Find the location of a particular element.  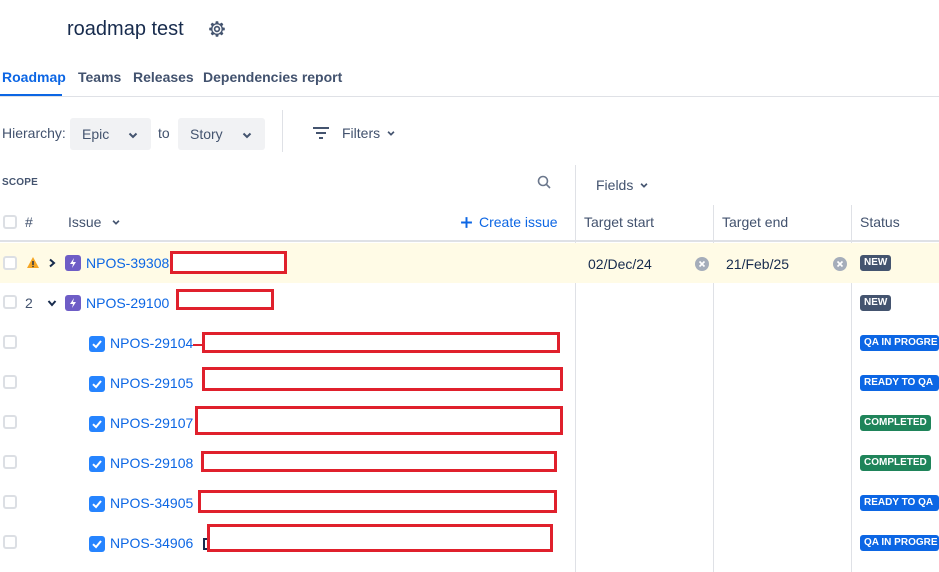

warning-icon is located at coordinates (33, 262).